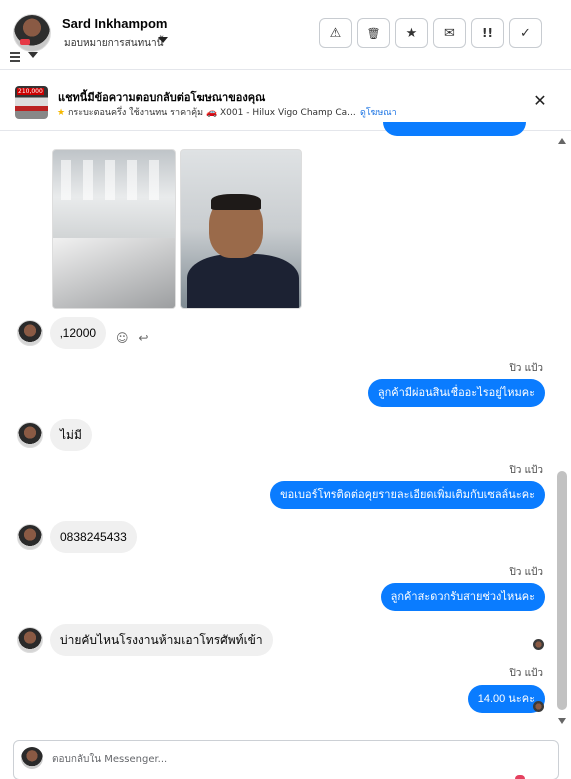 The image size is (571, 779). What do you see at coordinates (162, 97) in the screenshot?
I see `ad-banner-title: แชทนี้มีข้อความตอบกลับต่อโฆษณาของคุณ` at bounding box center [162, 97].